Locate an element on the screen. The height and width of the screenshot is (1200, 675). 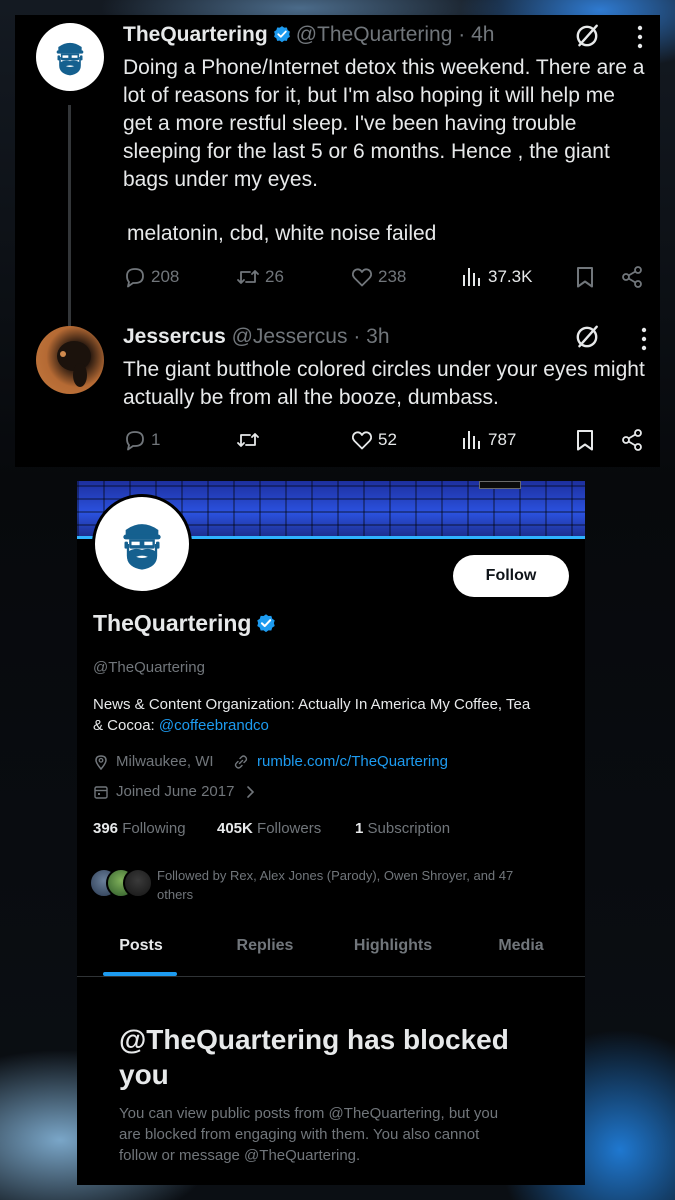
tweet1-text-extra: melatonin, cbd, white noise failed is located at coordinates (282, 233).